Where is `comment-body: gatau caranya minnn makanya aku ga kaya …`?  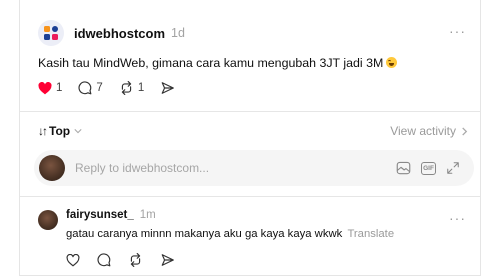
comment-body: gatau caranya minnn makanya aku ga kaya … is located at coordinates (204, 234).